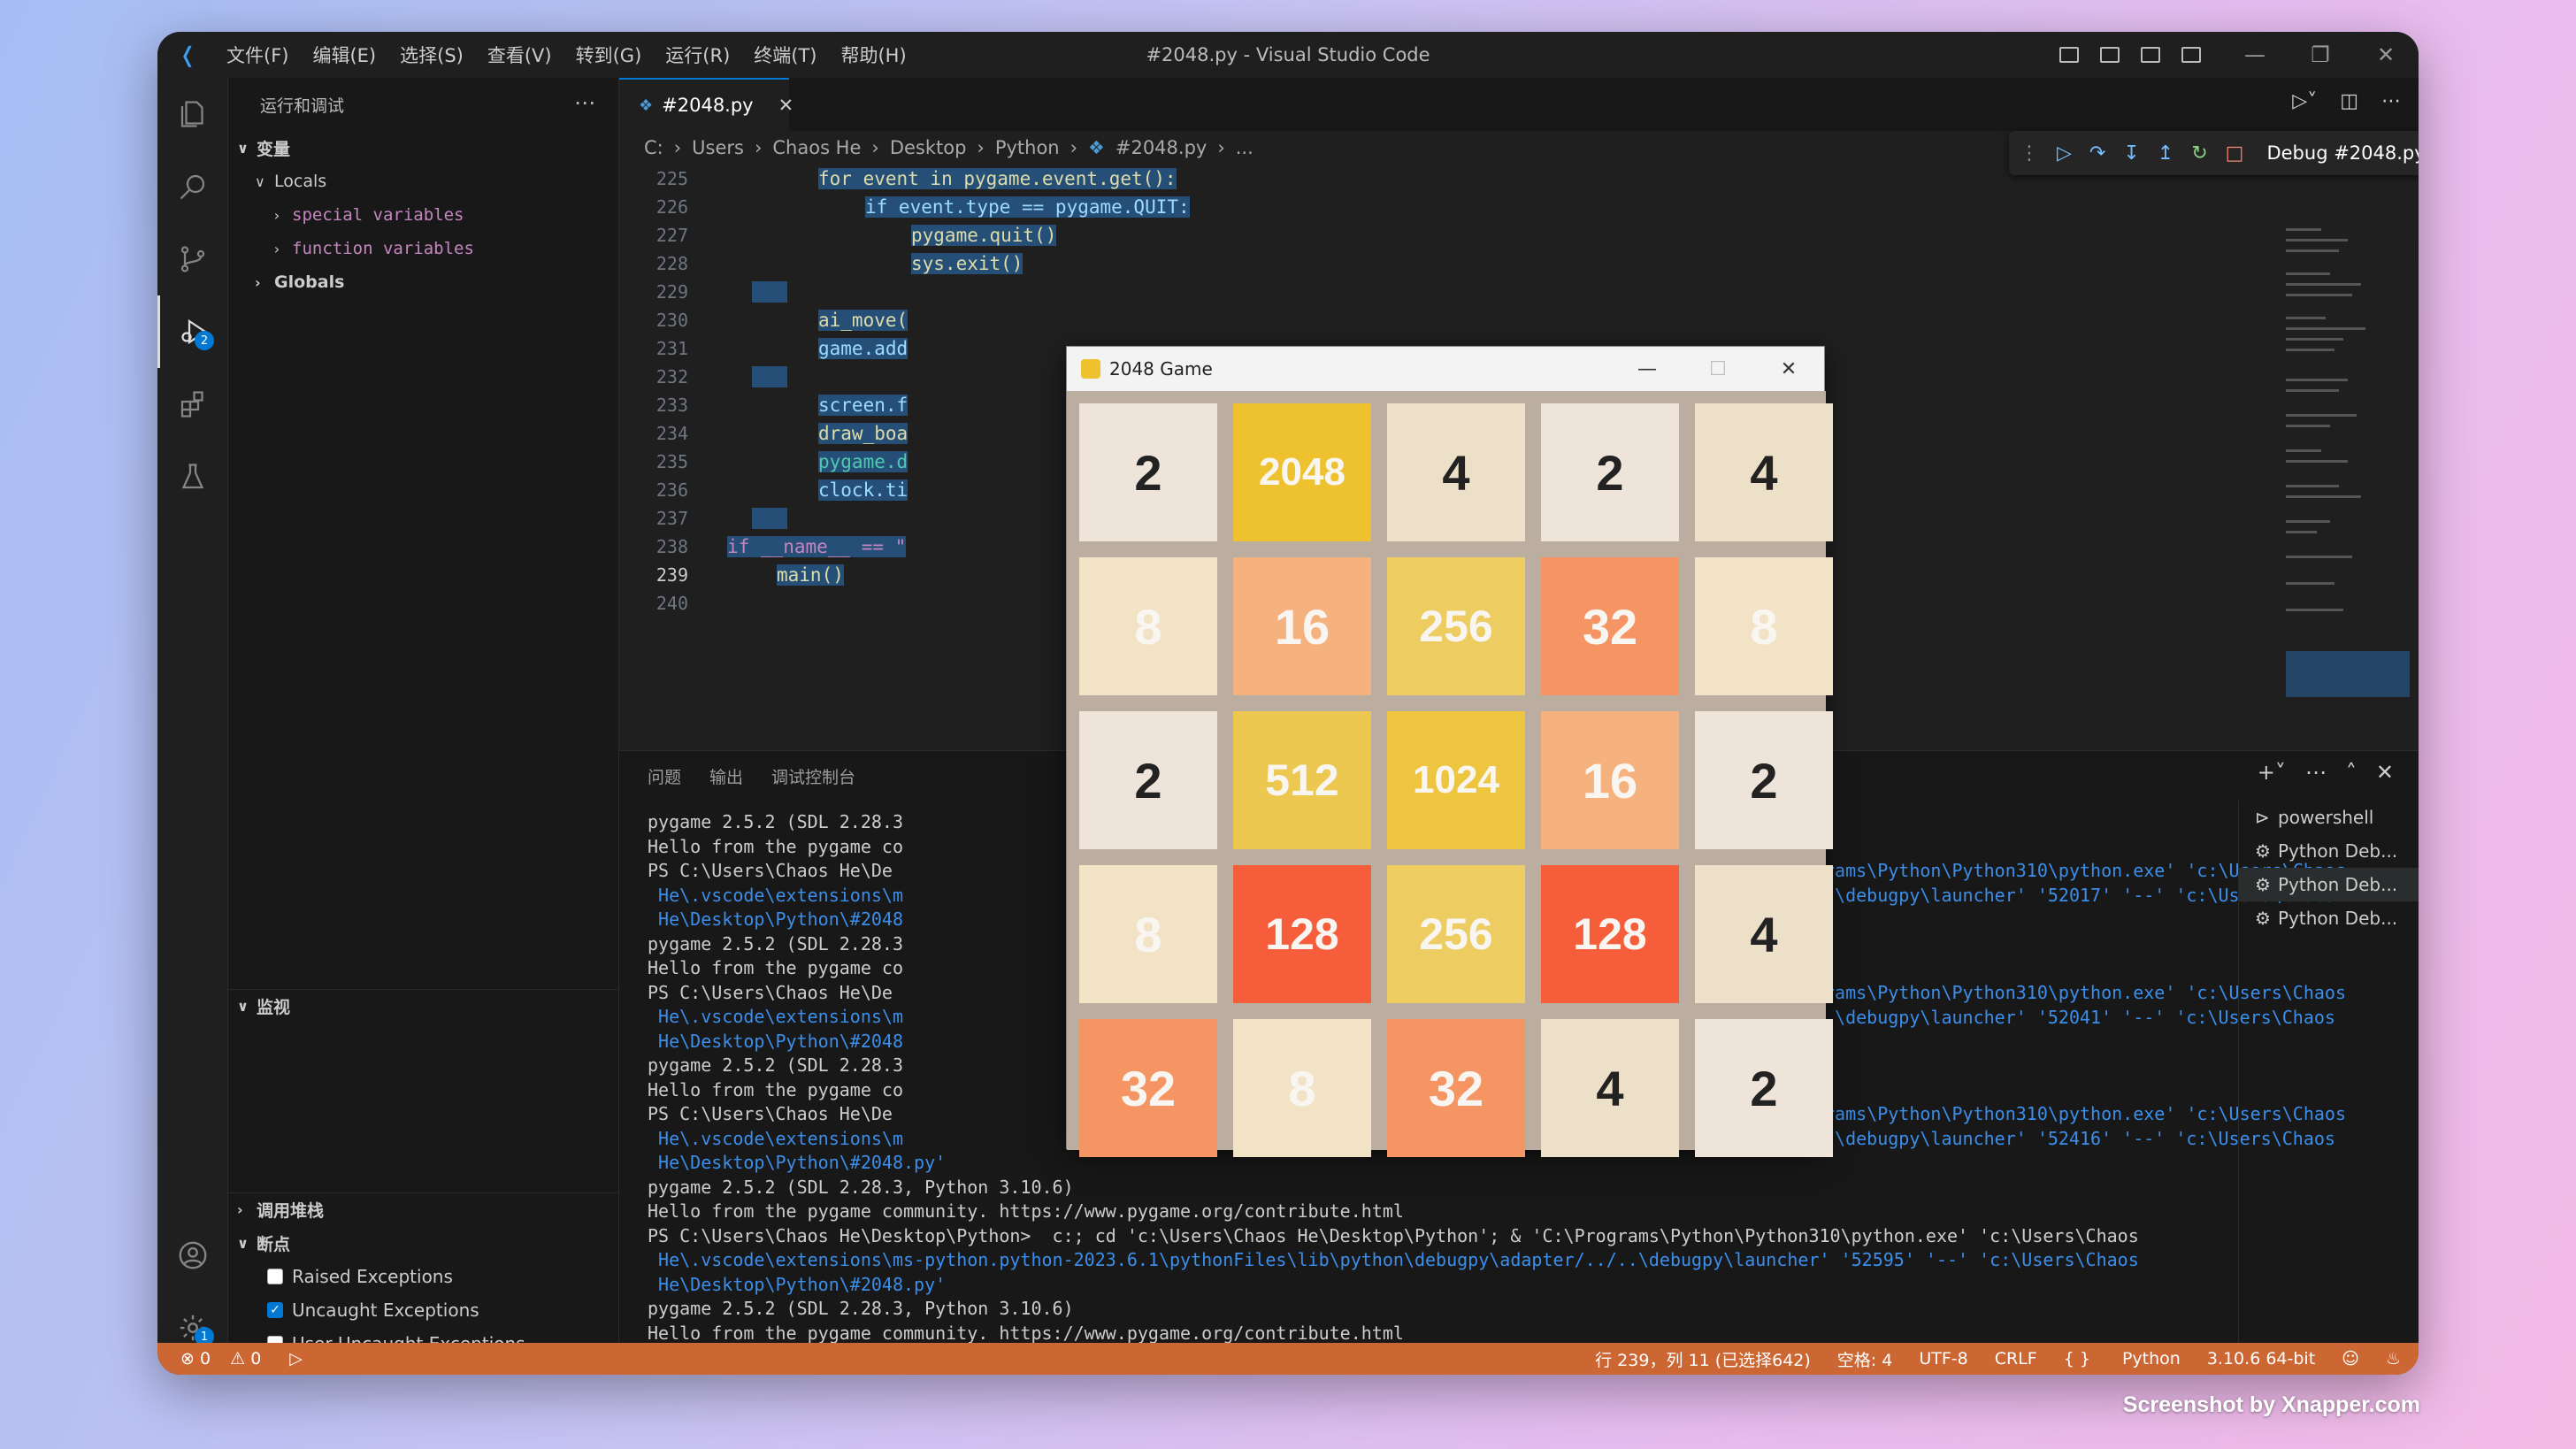 The width and height of the screenshot is (2576, 1449). What do you see at coordinates (1647, 369) in the screenshot?
I see `game-minimize-button: —` at bounding box center [1647, 369].